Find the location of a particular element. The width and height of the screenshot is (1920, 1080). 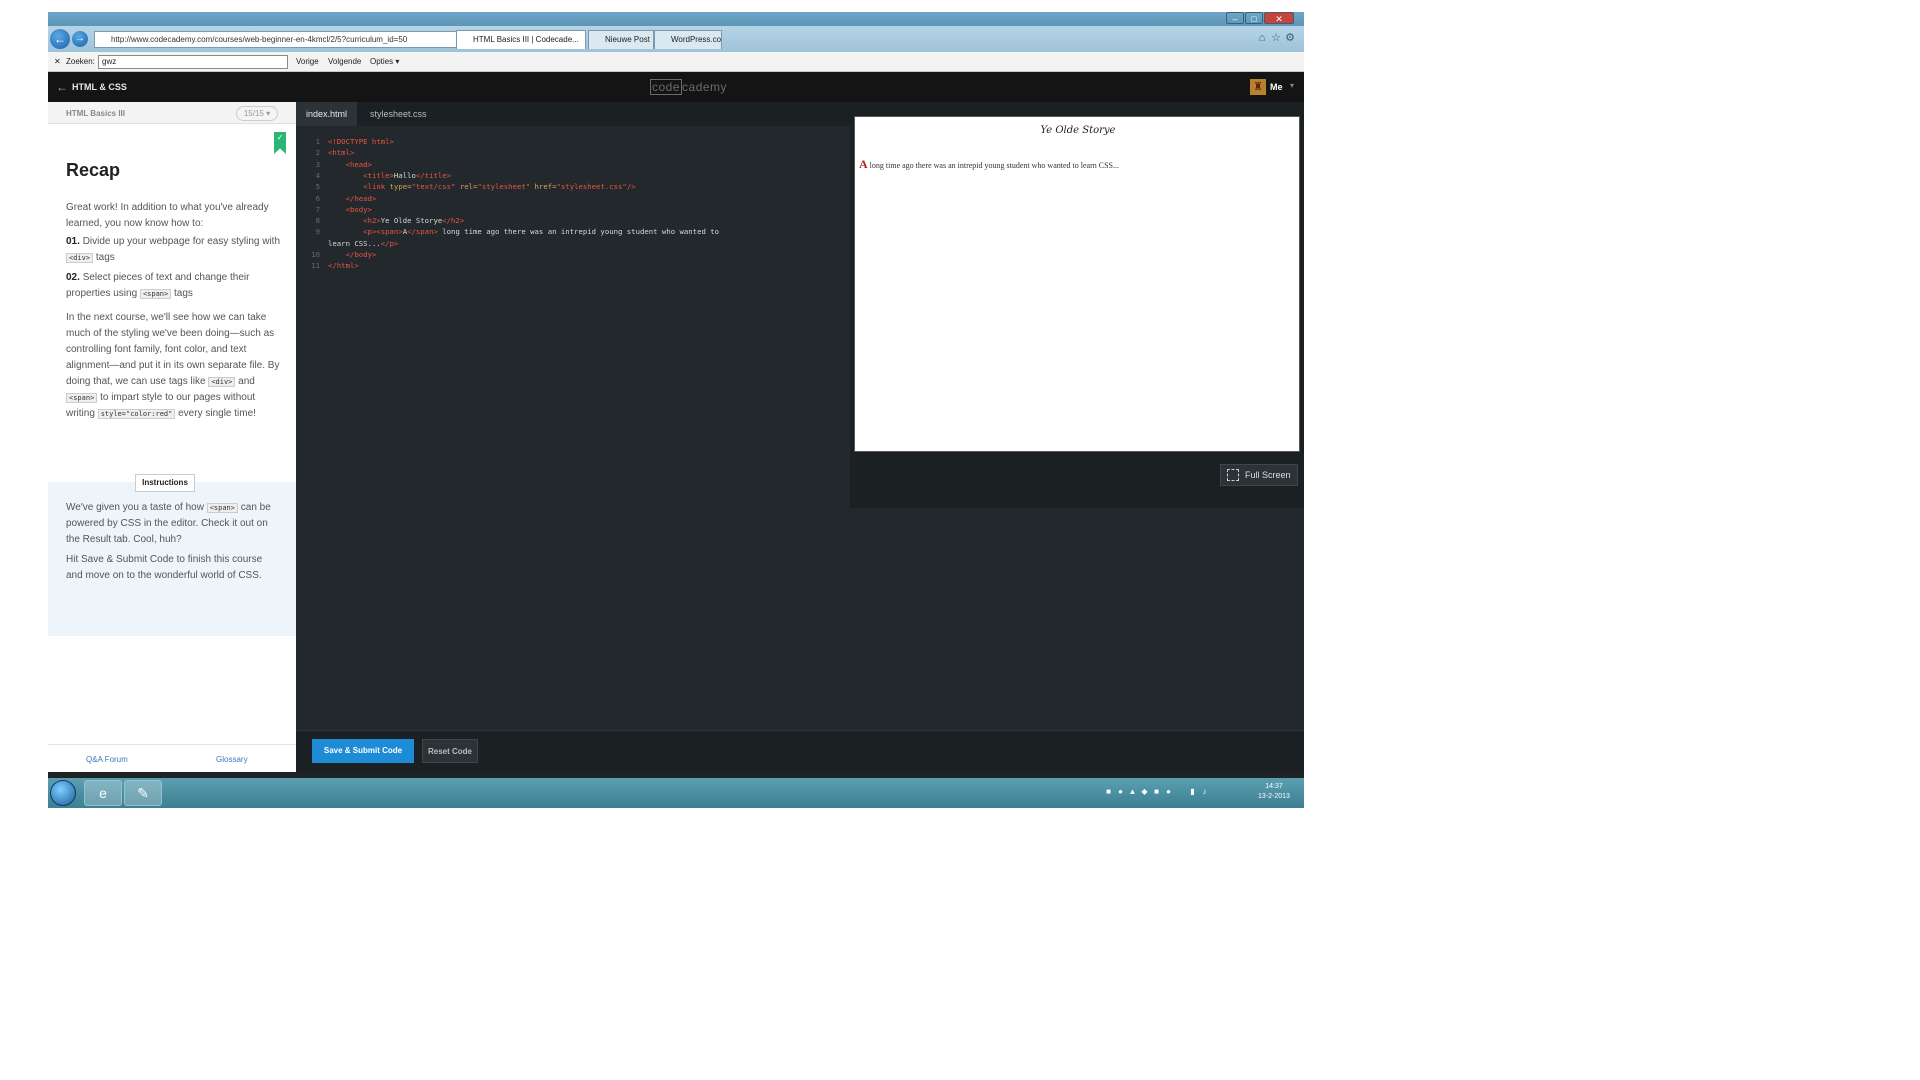

find-options-button: Opties ▾ is located at coordinates (384, 61).